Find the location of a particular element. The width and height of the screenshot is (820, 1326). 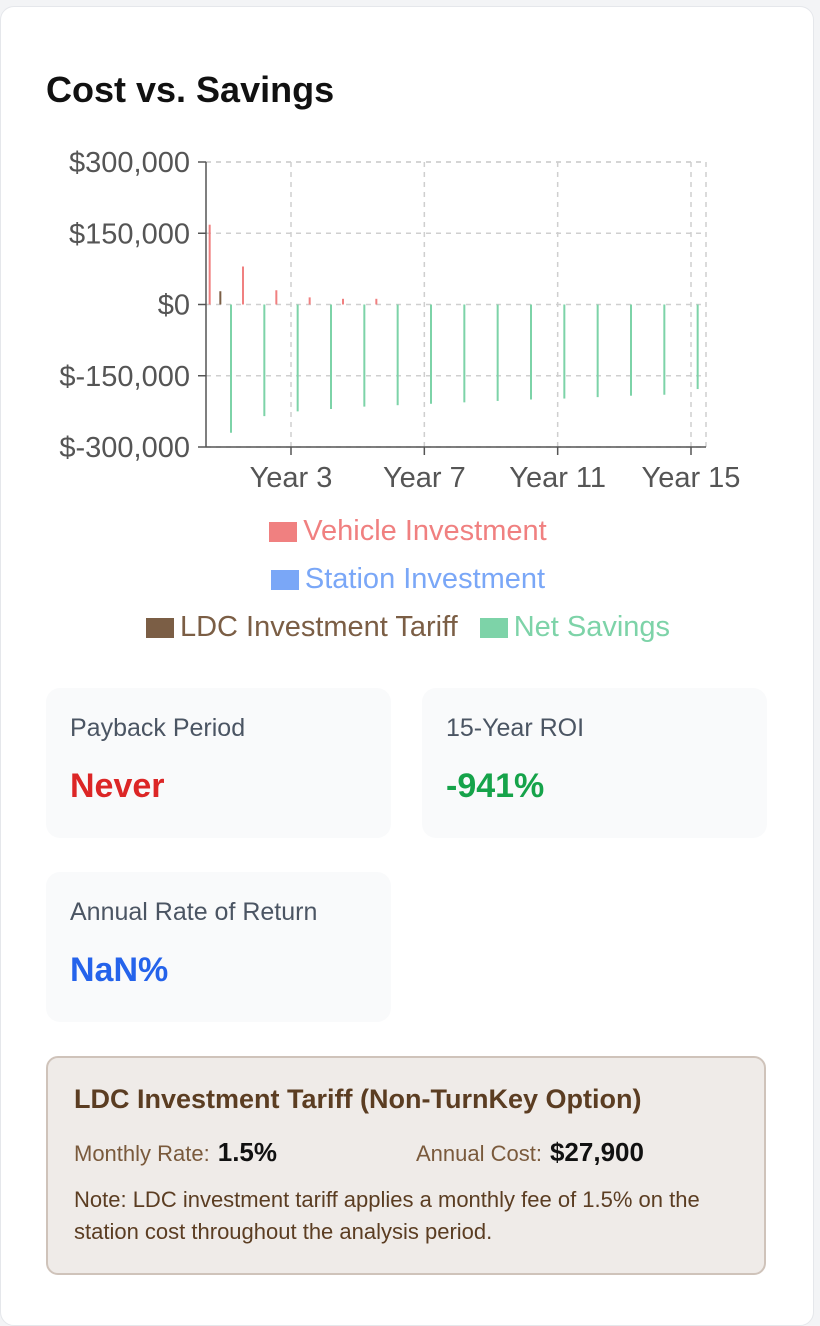

y-tick-label: $300,000 is located at coordinates (129, 163).